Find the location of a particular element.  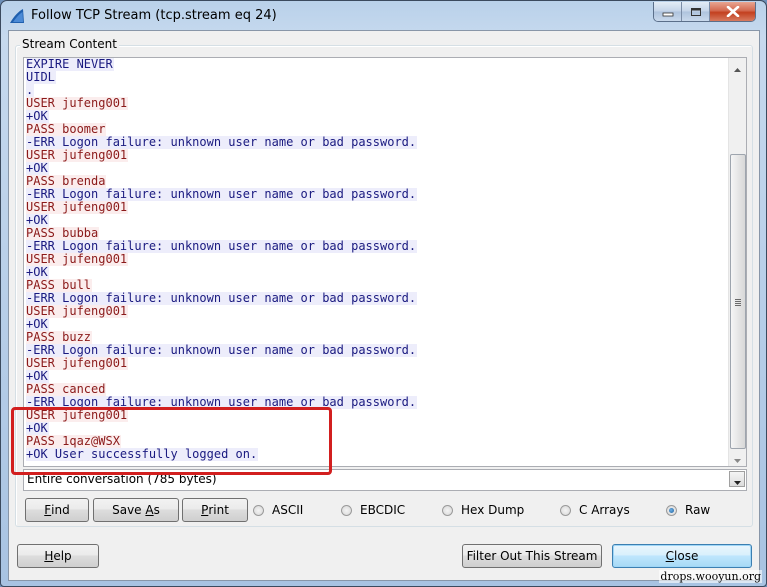

filter-out-stream-button: Filter Out This Stream is located at coordinates (532, 556).